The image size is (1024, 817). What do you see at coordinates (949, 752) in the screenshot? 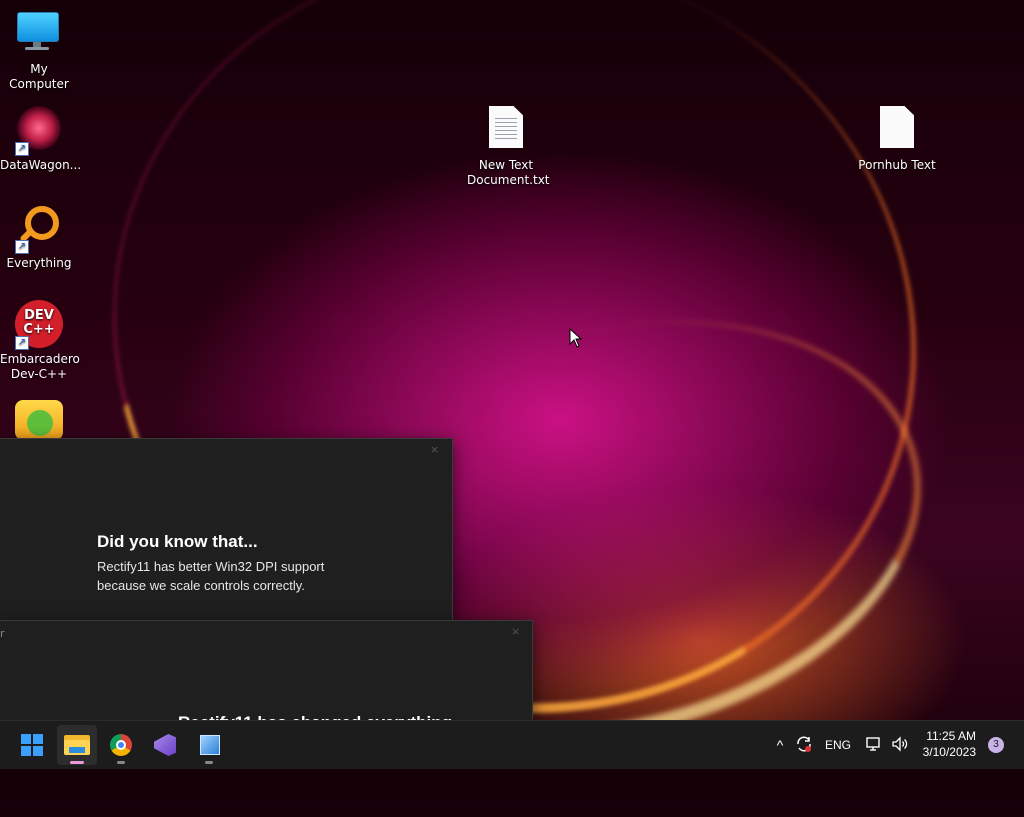
I see `clock-date: 3/10/2023` at bounding box center [949, 752].